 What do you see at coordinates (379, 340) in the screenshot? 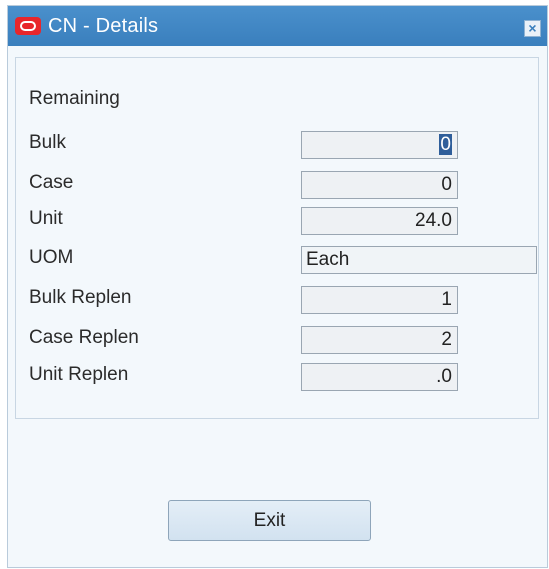
I see `case-replen-field: 2` at bounding box center [379, 340].